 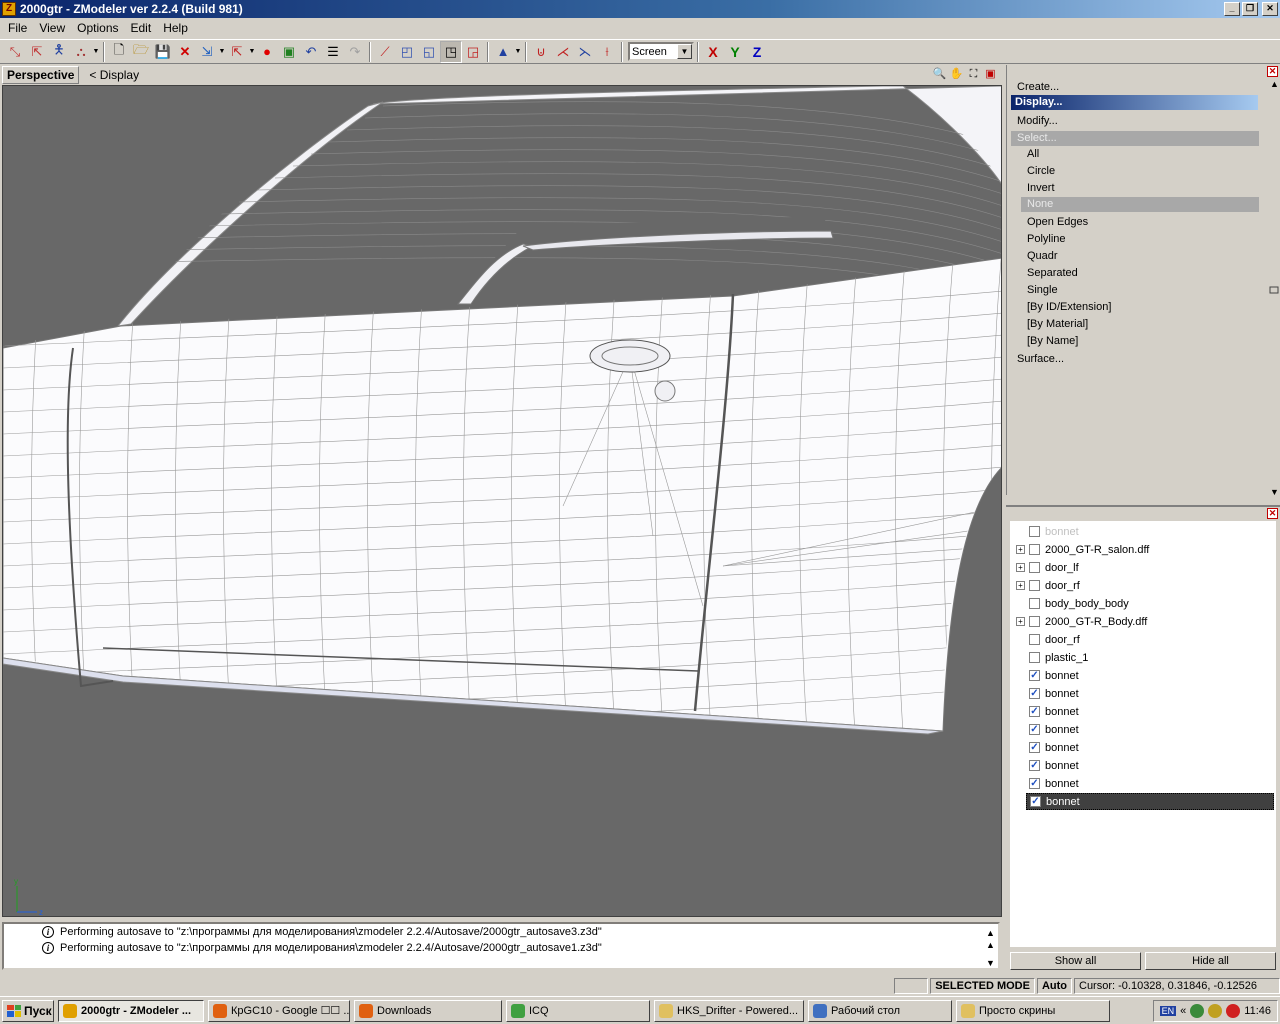 What do you see at coordinates (41, 75) in the screenshot?
I see `viewport-title: Perspective` at bounding box center [41, 75].